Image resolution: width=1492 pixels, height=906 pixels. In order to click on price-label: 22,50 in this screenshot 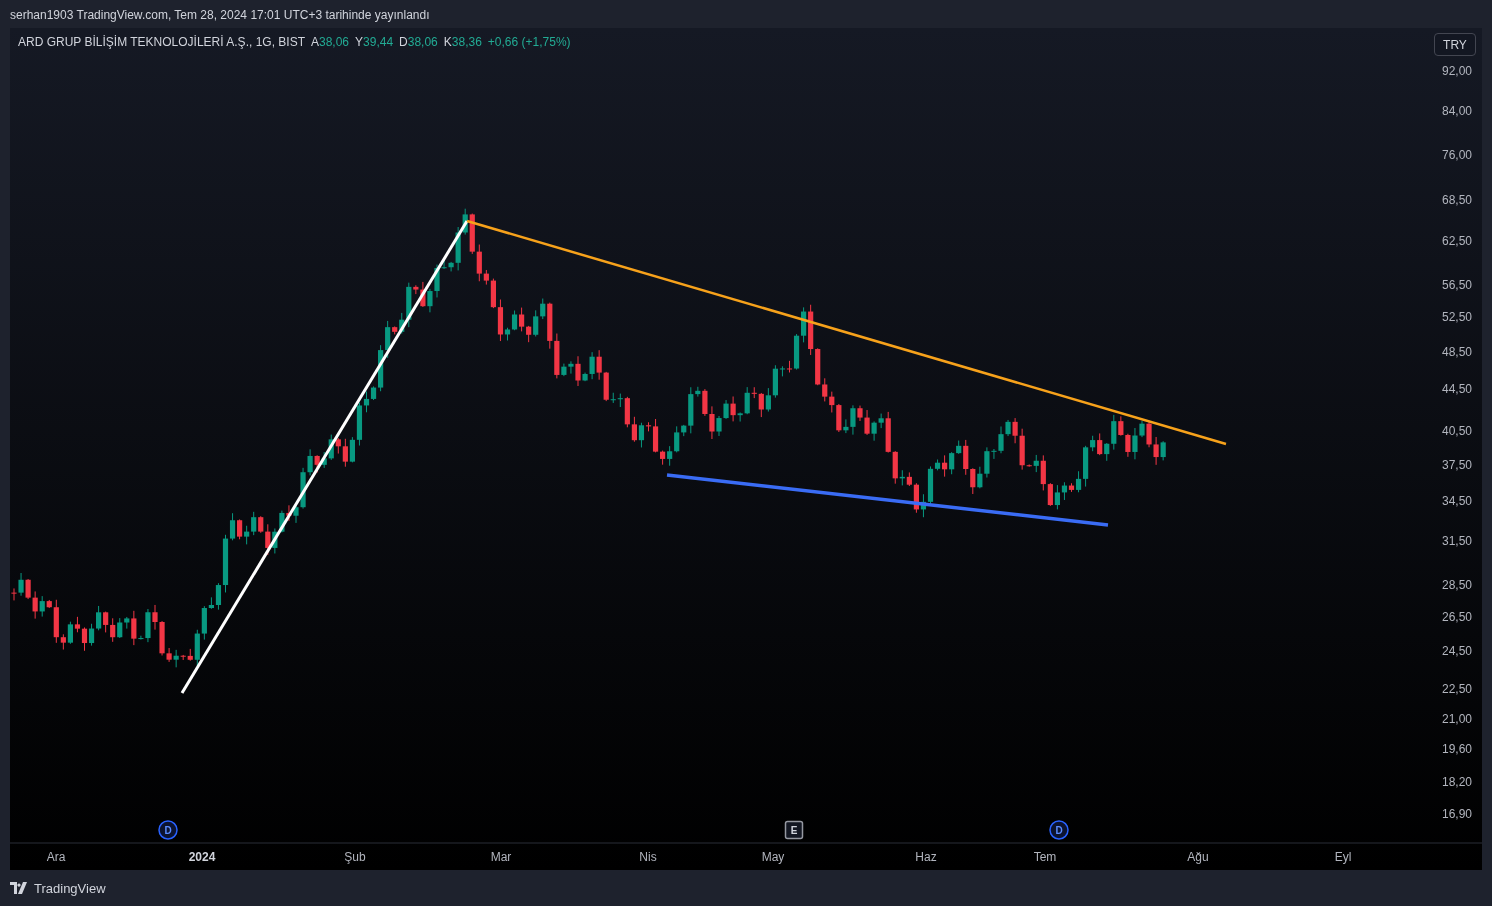, I will do `click(1456, 688)`.